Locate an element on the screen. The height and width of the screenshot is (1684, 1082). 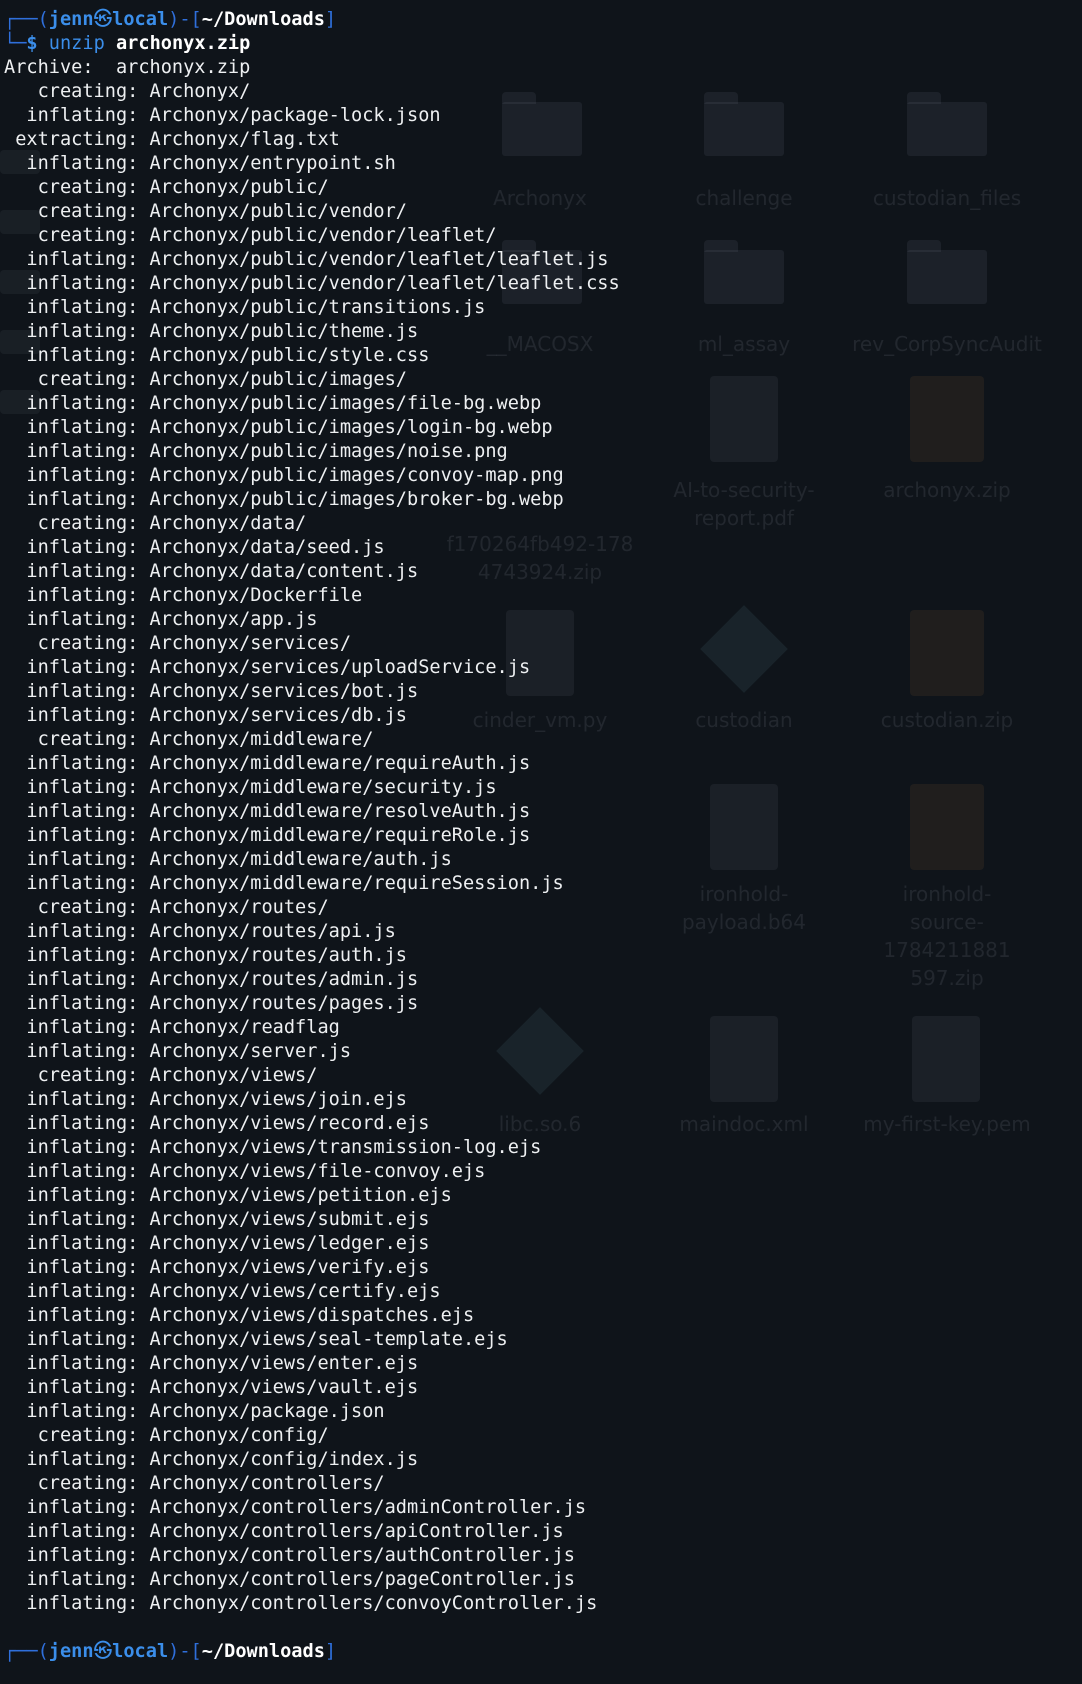
output-line: inflating: Archonyx/views/ledger.ejs is located at coordinates (217, 1243).